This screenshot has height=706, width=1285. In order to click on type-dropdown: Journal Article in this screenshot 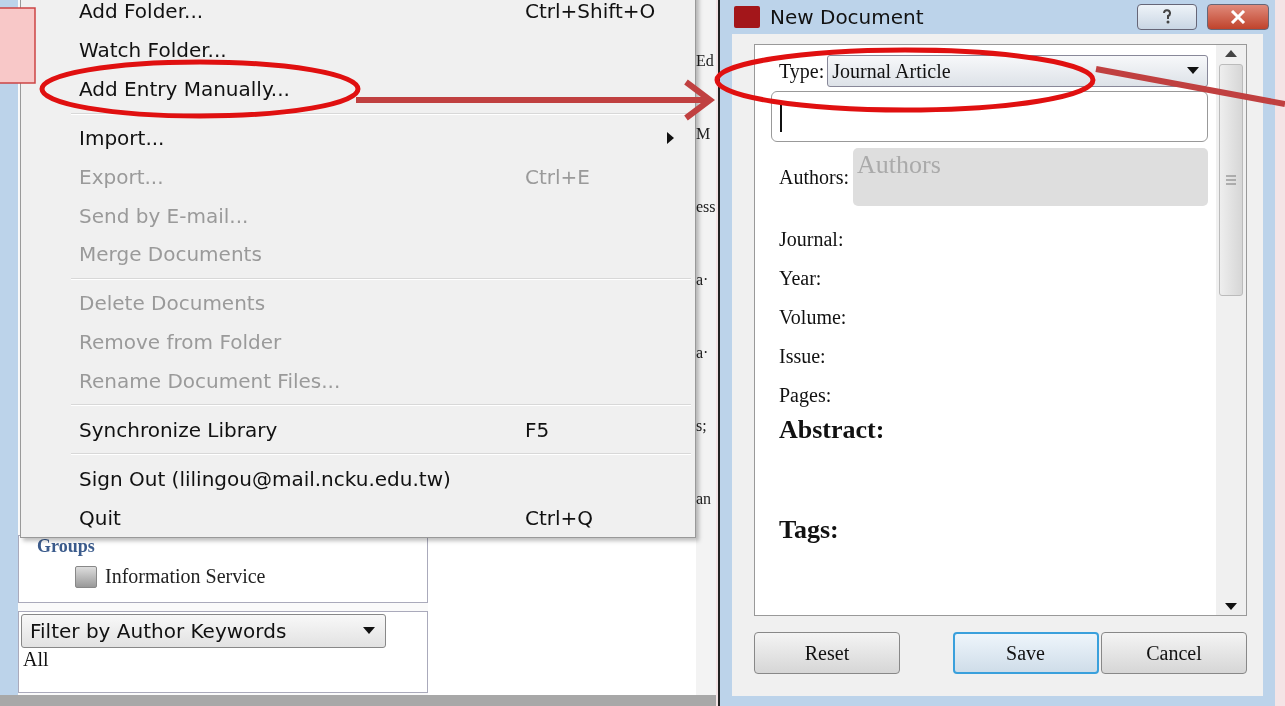, I will do `click(1017, 71)`.